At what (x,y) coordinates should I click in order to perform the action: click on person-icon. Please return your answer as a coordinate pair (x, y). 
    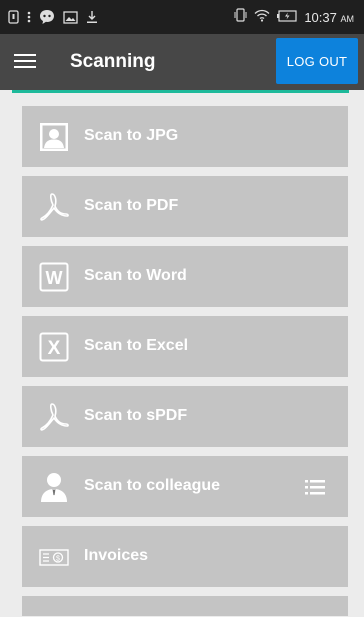
    Looking at the image, I should click on (54, 487).